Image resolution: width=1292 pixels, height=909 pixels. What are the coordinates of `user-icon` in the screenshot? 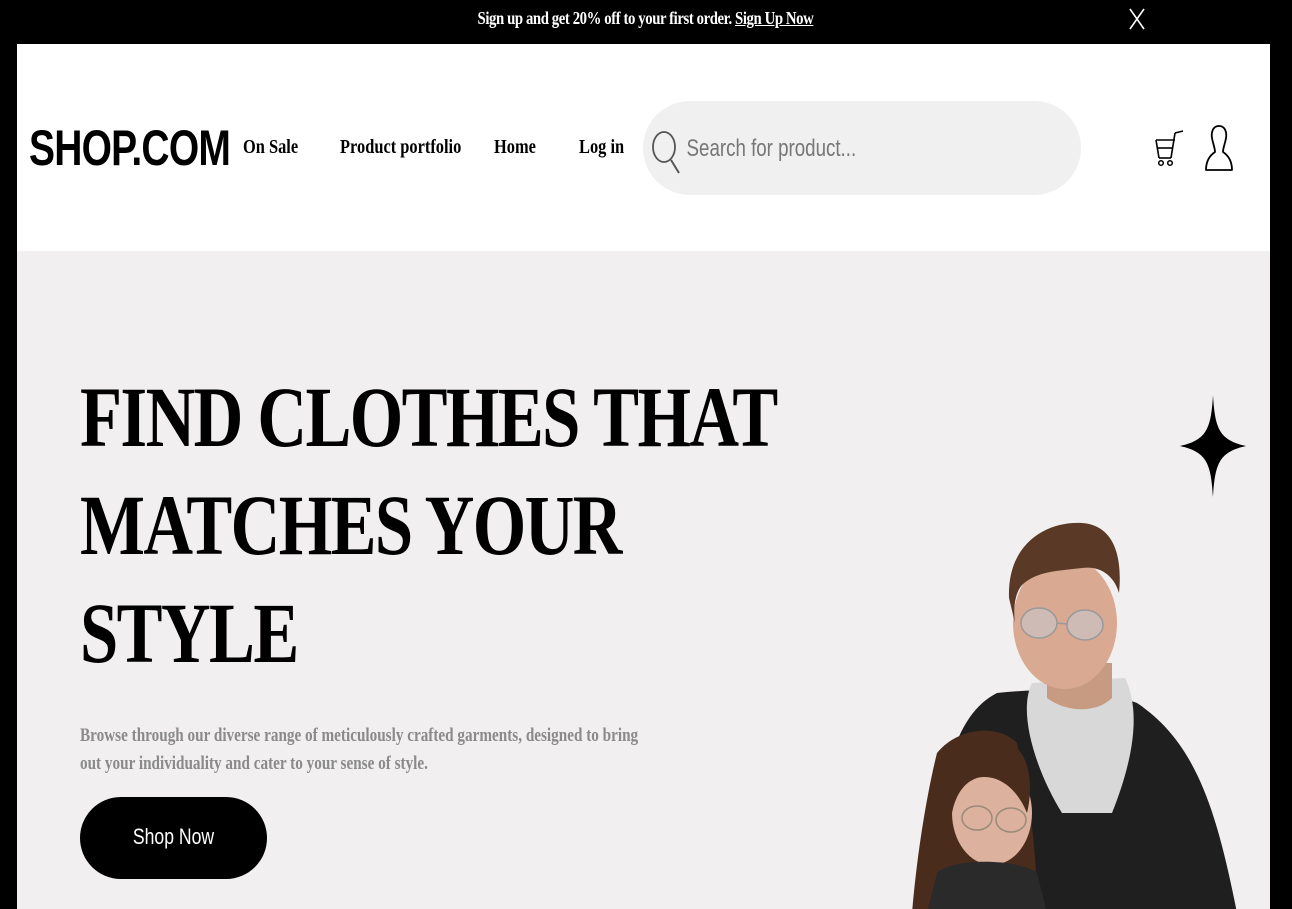 It's located at (1219, 150).